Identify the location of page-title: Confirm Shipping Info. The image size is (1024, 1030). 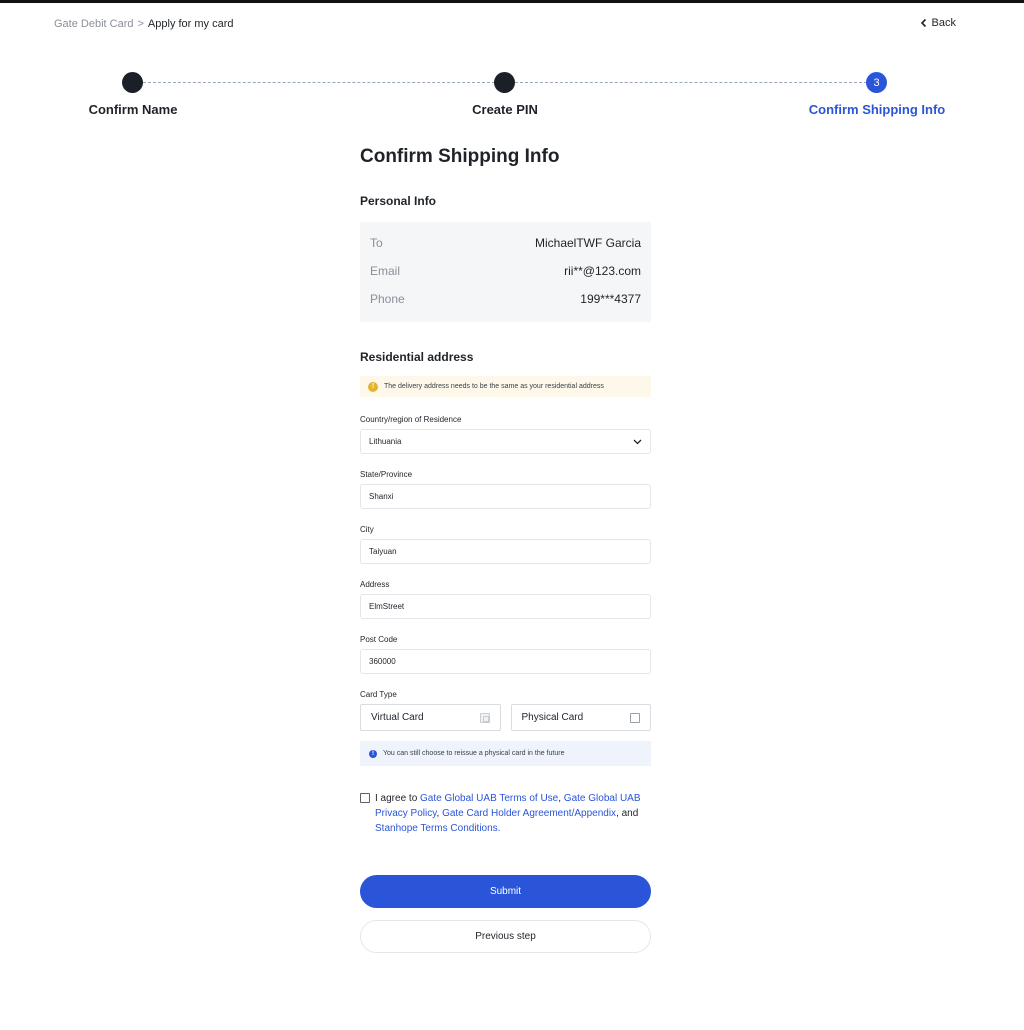
(460, 156).